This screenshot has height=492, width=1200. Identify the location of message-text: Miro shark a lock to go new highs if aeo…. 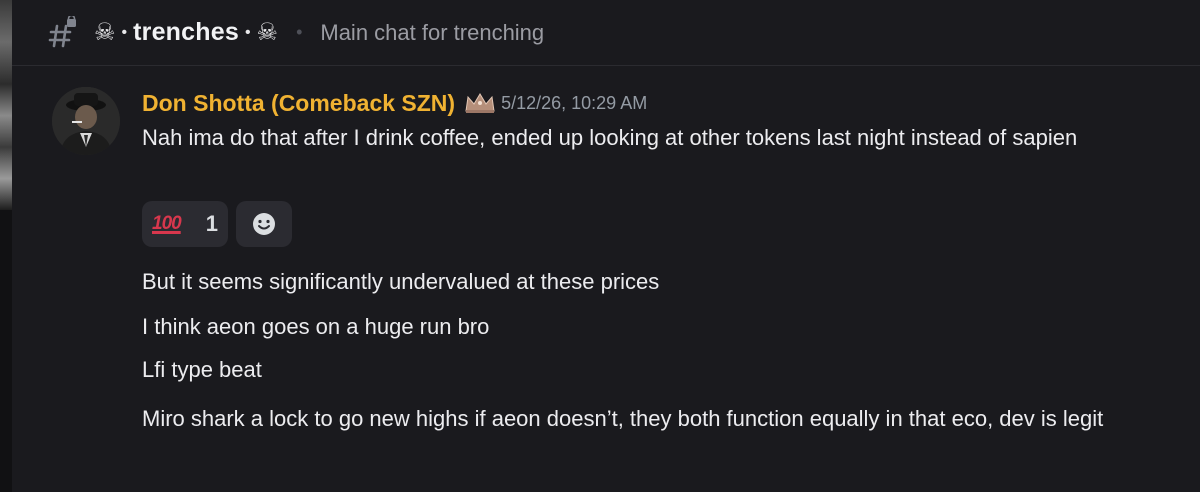
(623, 418).